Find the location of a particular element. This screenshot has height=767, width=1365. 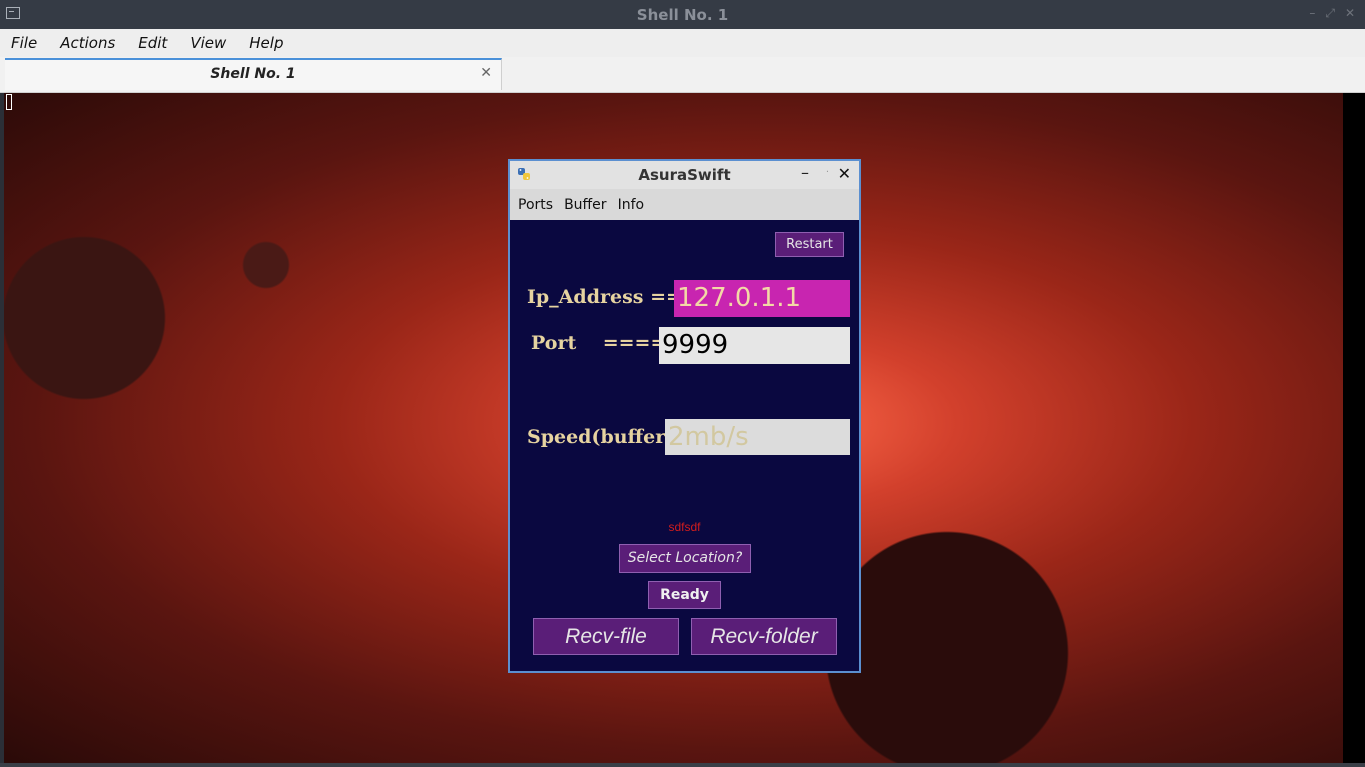

menu-help: Help is located at coordinates (266, 43).